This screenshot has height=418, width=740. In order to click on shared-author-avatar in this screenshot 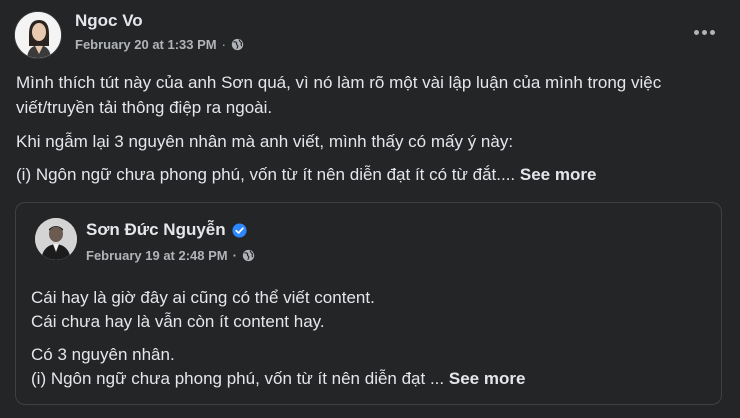, I will do `click(56, 239)`.